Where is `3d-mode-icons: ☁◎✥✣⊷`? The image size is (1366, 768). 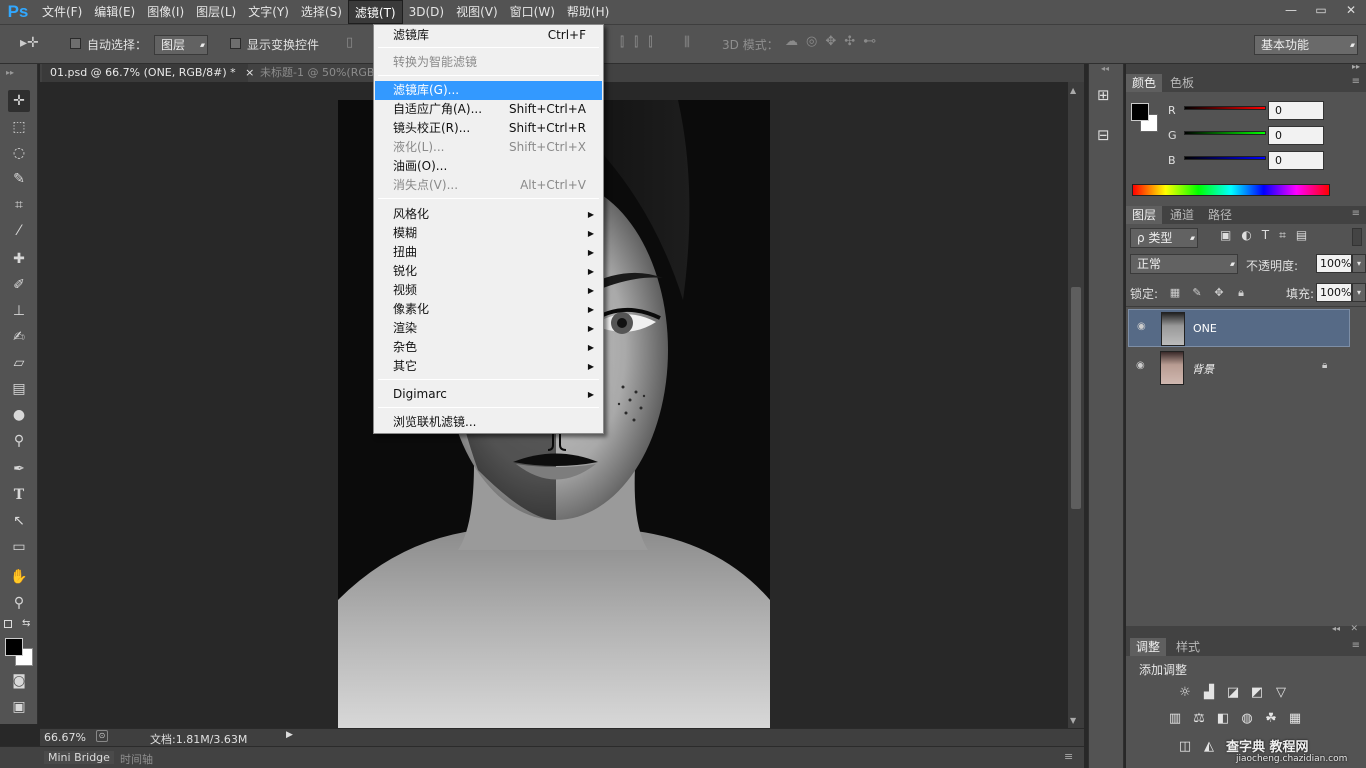 3d-mode-icons: ☁◎✥✣⊷ is located at coordinates (834, 41).